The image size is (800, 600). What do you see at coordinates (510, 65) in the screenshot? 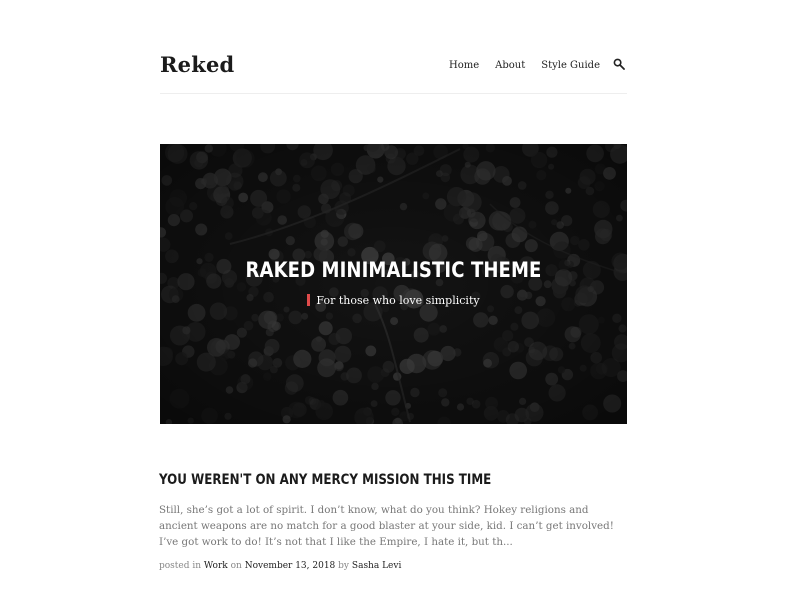
I see `nav-item-about: About` at bounding box center [510, 65].